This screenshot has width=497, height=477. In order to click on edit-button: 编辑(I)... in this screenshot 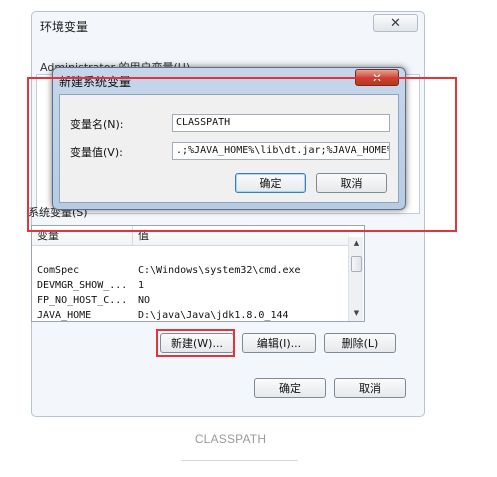, I will do `click(279, 343)`.